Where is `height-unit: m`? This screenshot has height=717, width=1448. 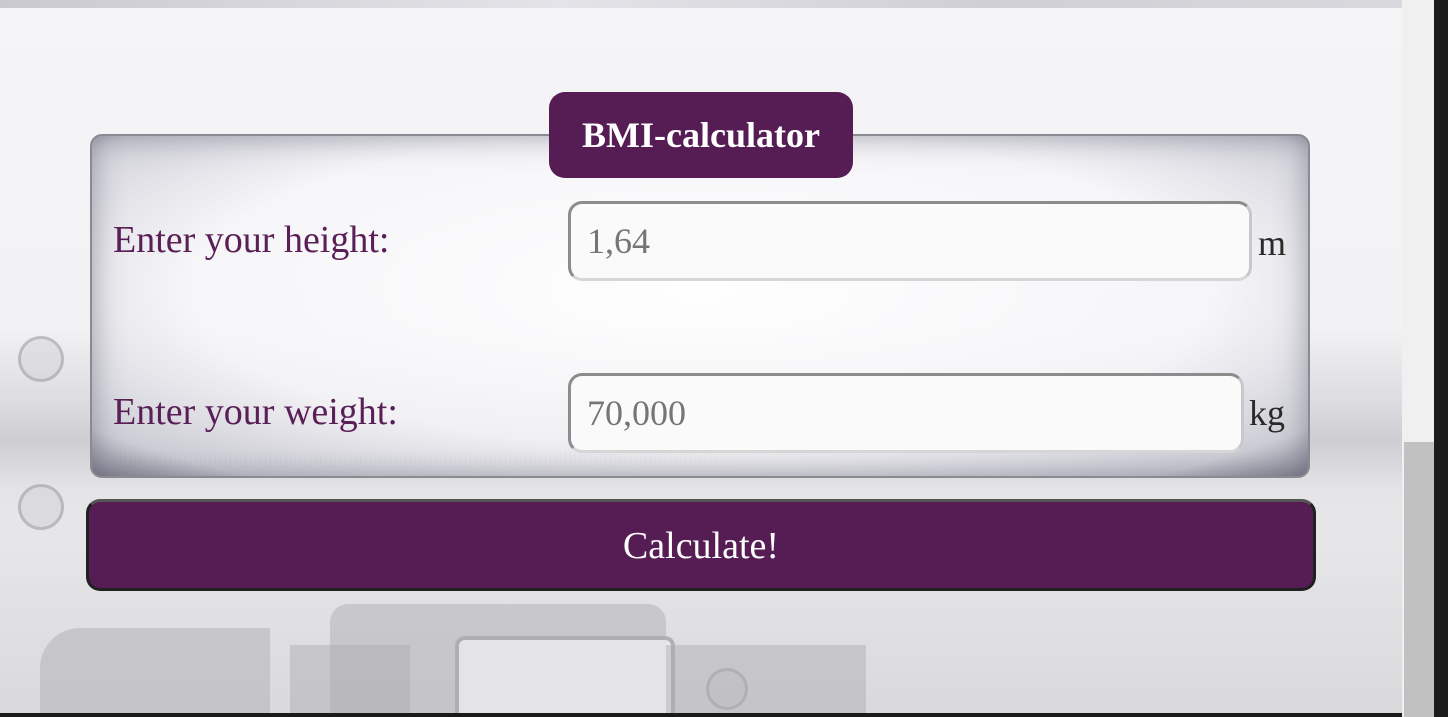 height-unit: m is located at coordinates (1272, 243).